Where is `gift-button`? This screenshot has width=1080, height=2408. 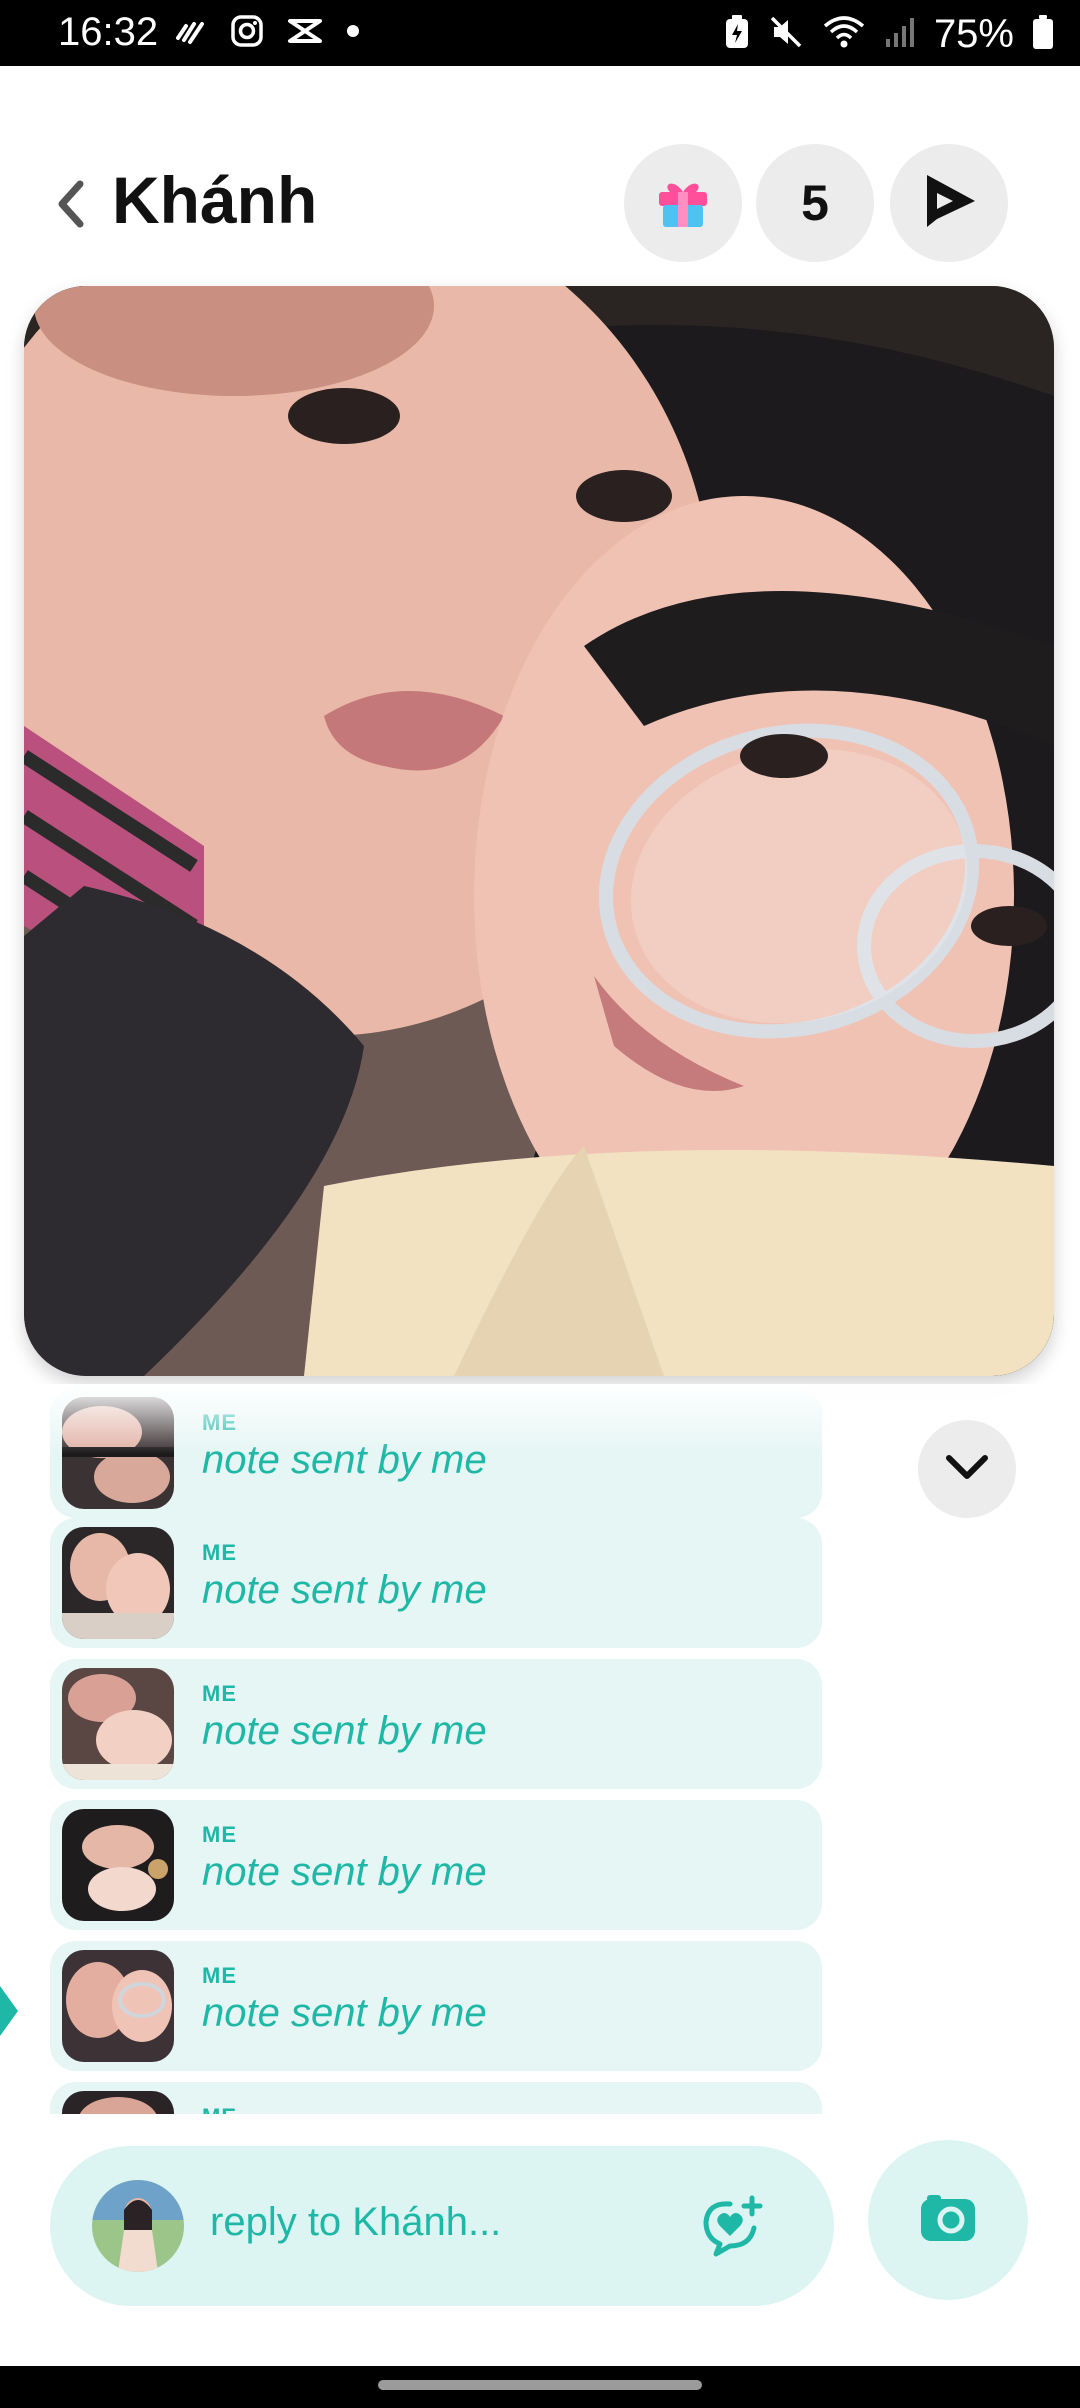 gift-button is located at coordinates (683, 203).